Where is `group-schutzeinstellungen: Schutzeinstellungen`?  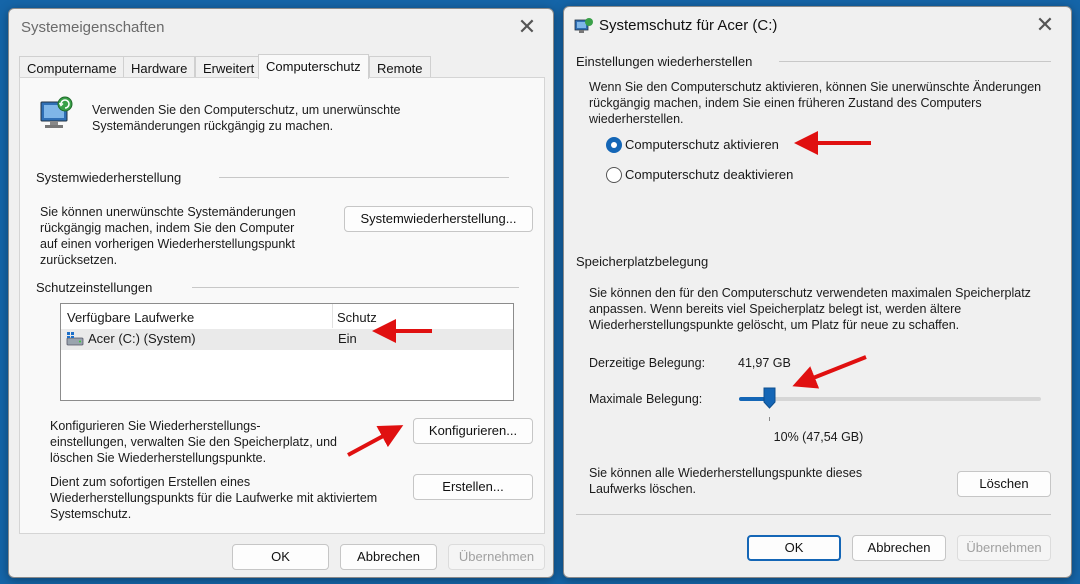
group-schutzeinstellungen: Schutzeinstellungen is located at coordinates (94, 287).